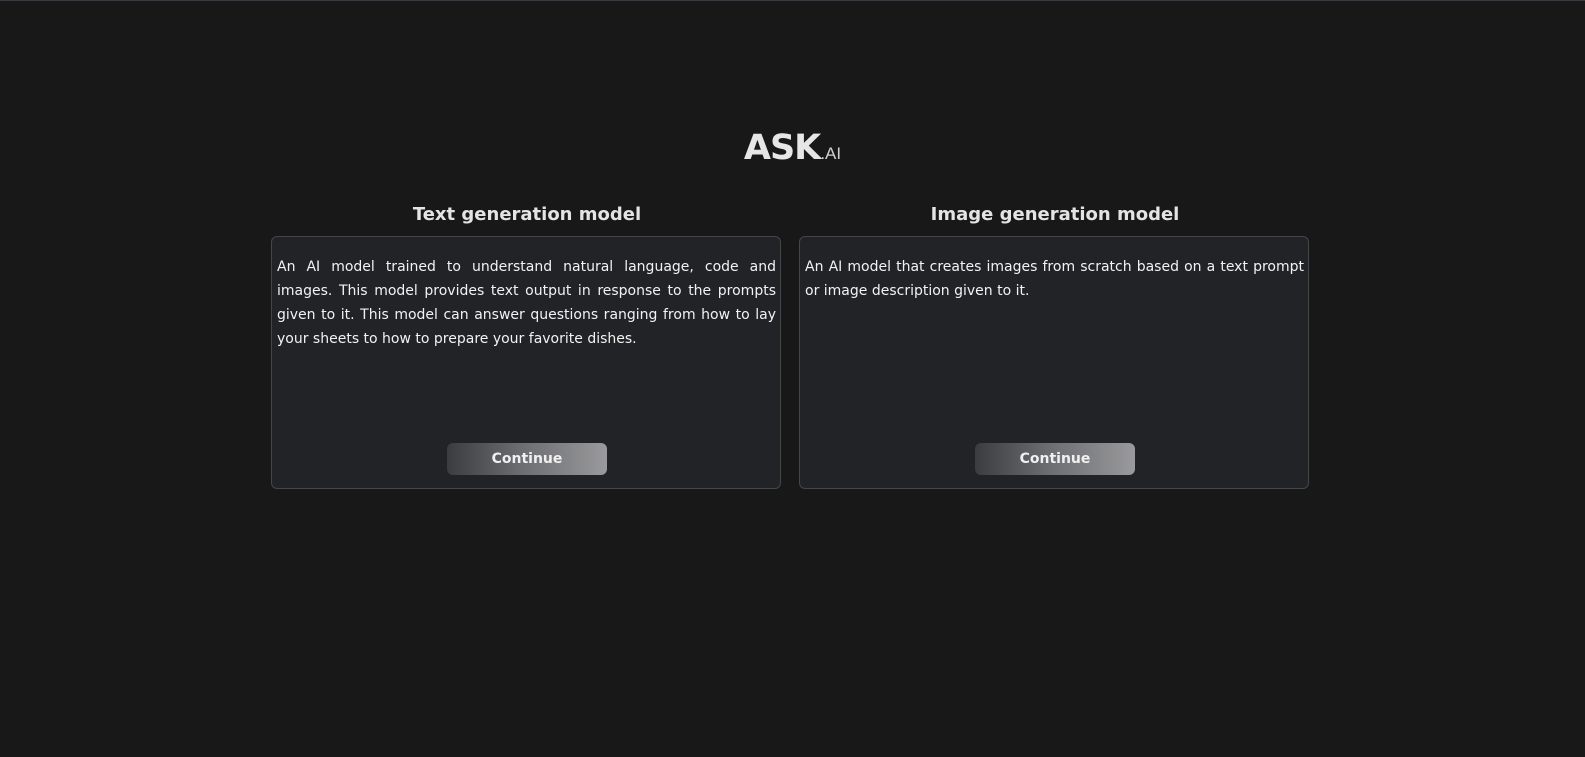  I want to click on top-border-line, so click(792, 0).